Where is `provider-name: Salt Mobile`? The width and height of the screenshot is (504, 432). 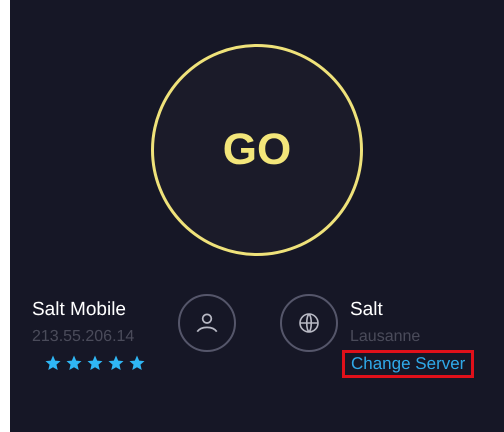 provider-name: Salt Mobile is located at coordinates (79, 310).